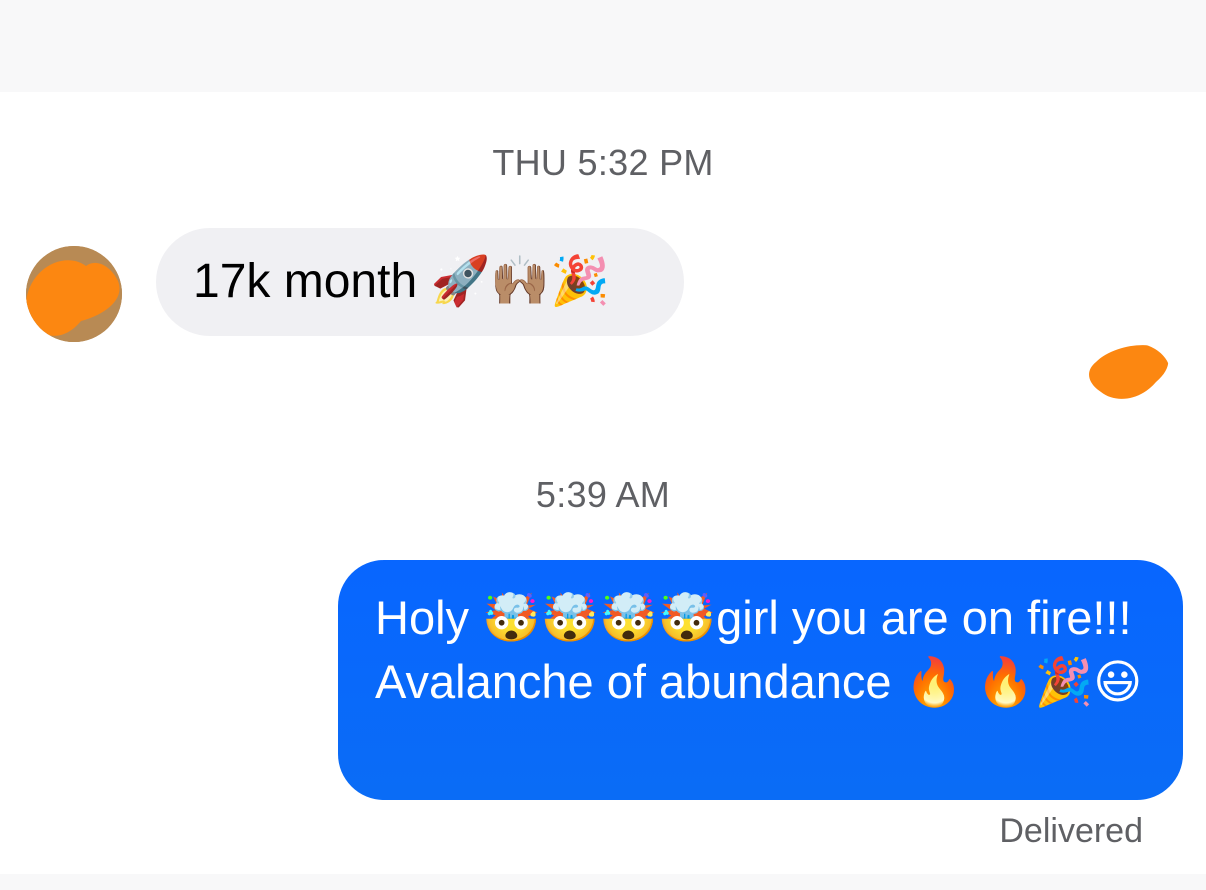 Image resolution: width=1206 pixels, height=890 pixels. What do you see at coordinates (603, 46) in the screenshot?
I see `top-navigation-bar` at bounding box center [603, 46].